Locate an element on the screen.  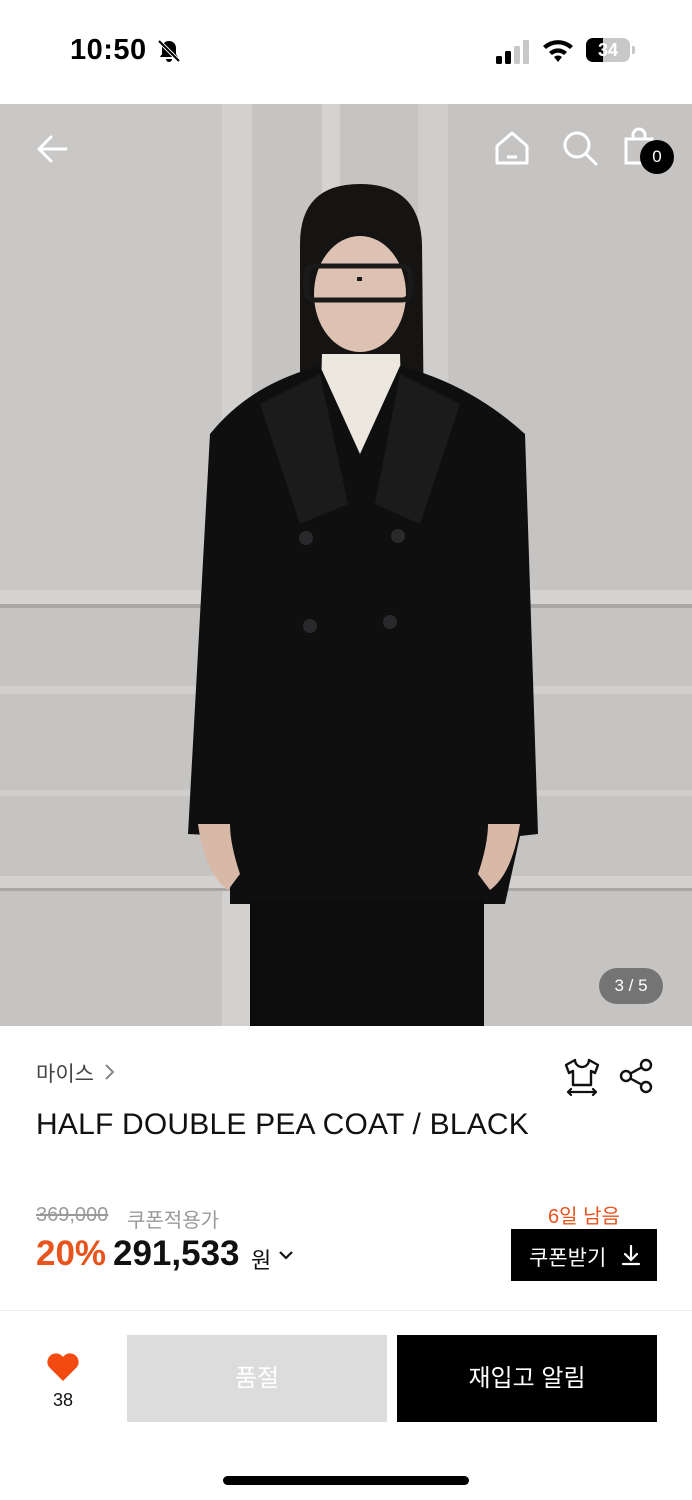
share-icon is located at coordinates (636, 1076).